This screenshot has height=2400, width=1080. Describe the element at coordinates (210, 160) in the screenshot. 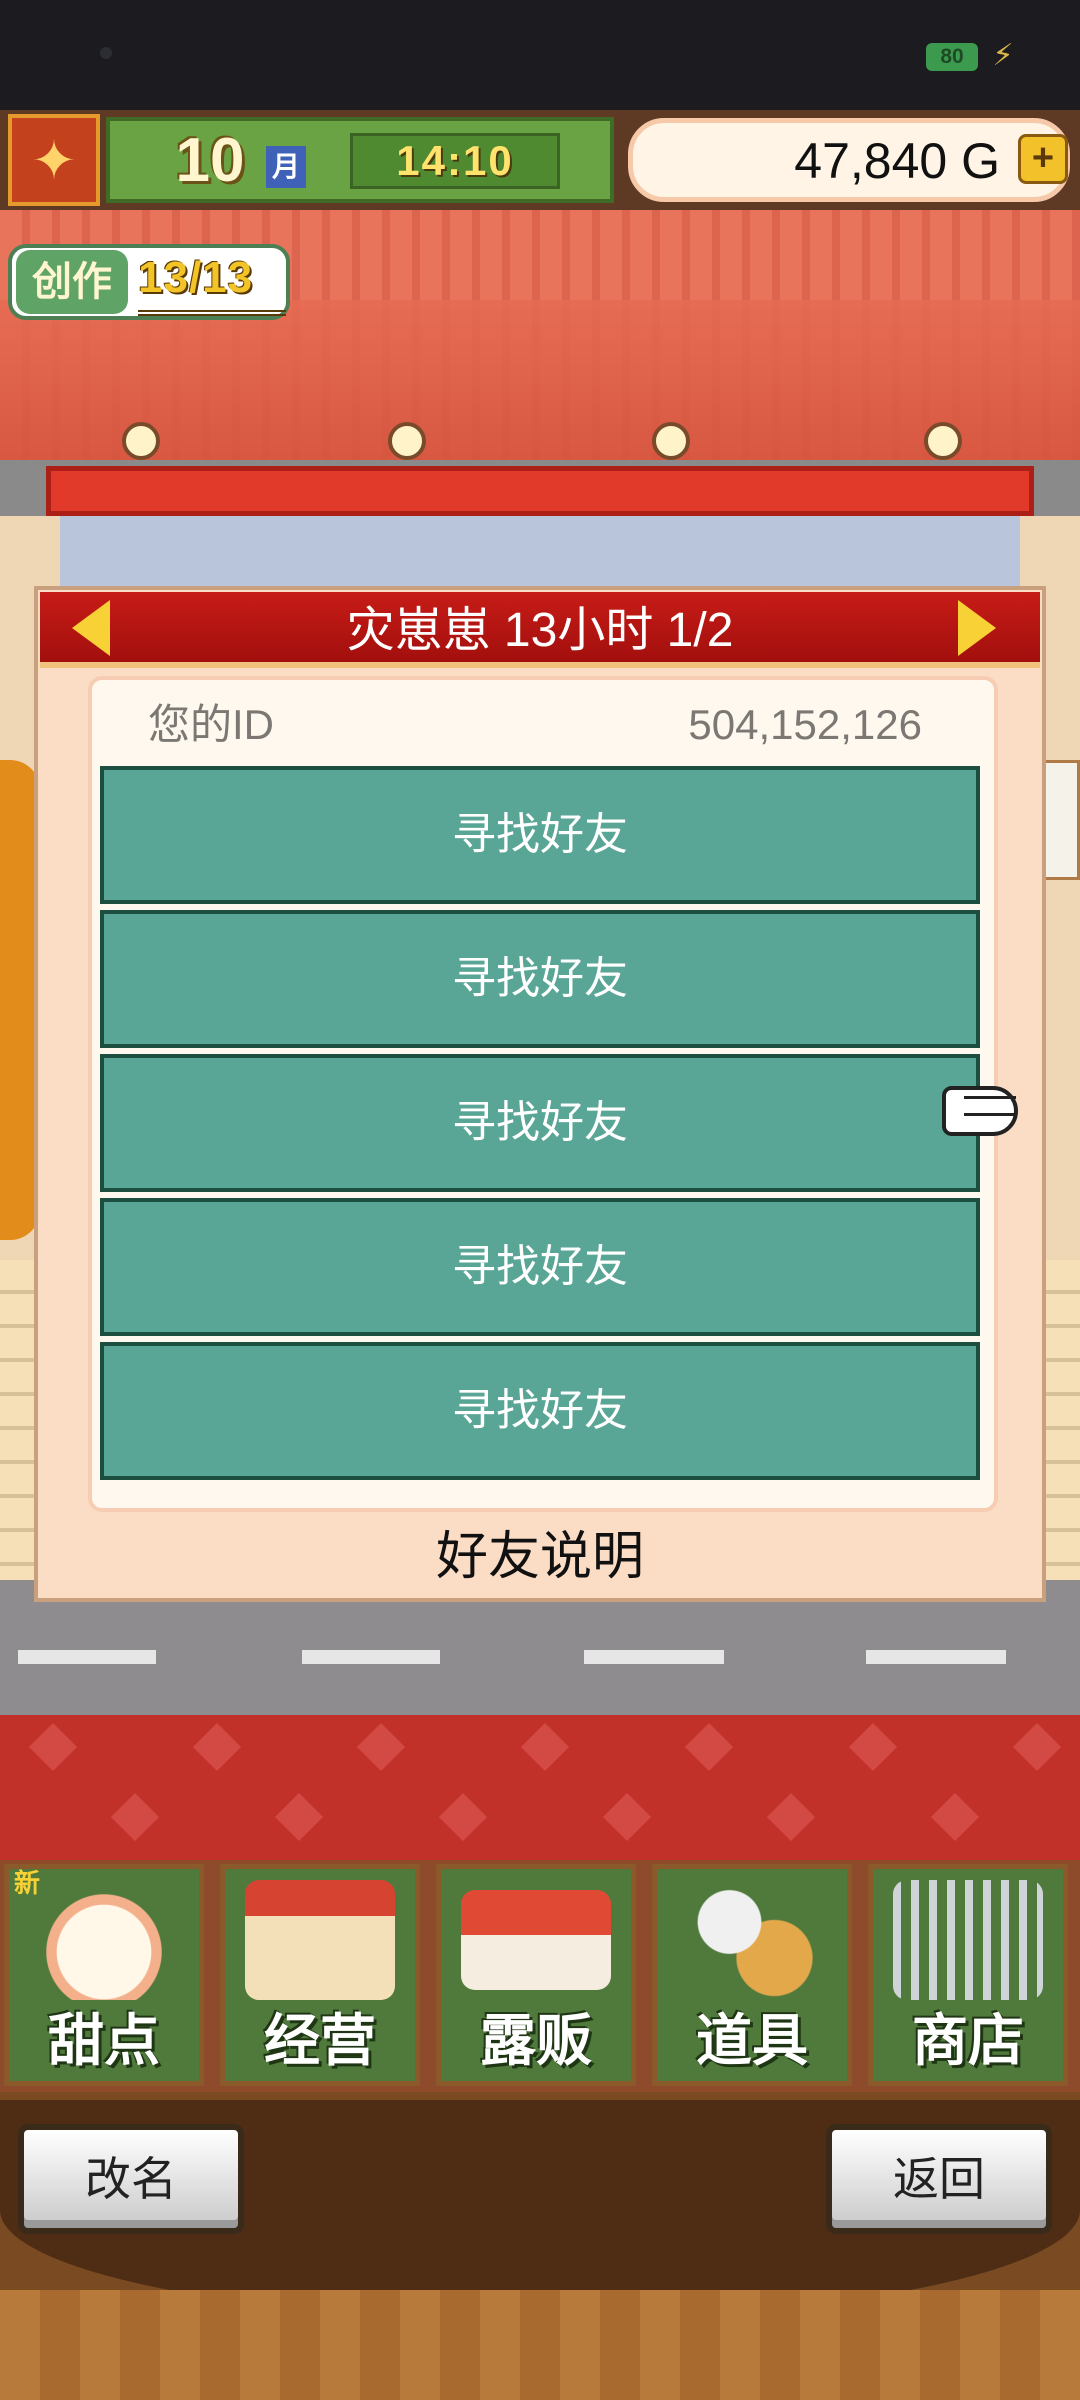

I see `month-number: 10` at that location.